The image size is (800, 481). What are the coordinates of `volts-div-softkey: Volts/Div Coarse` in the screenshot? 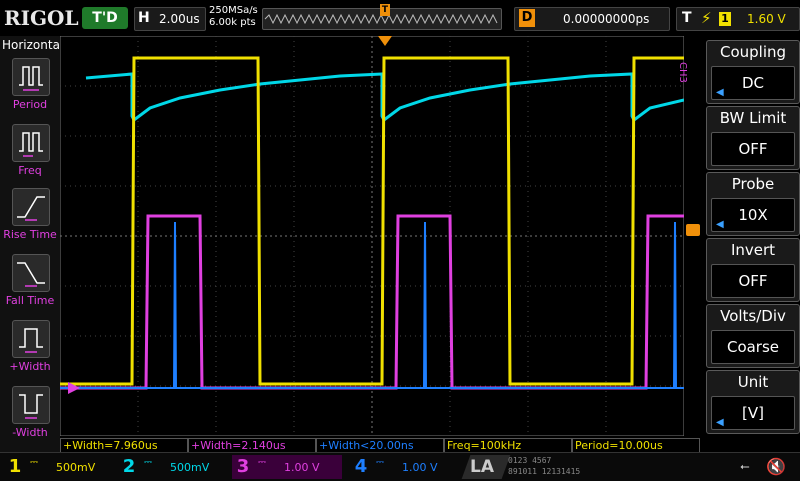 It's located at (753, 336).